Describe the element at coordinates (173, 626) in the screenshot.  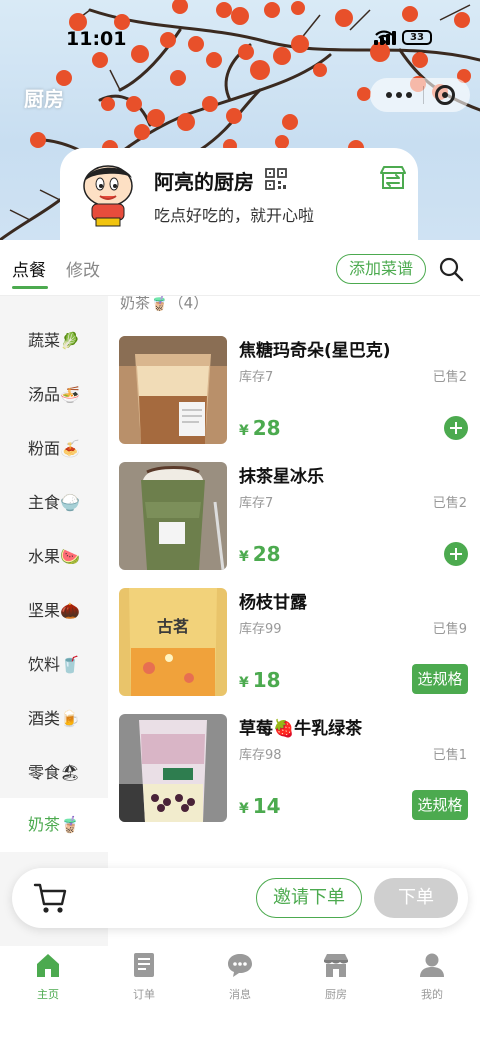
I see `svg-text: 古茗` at that location.